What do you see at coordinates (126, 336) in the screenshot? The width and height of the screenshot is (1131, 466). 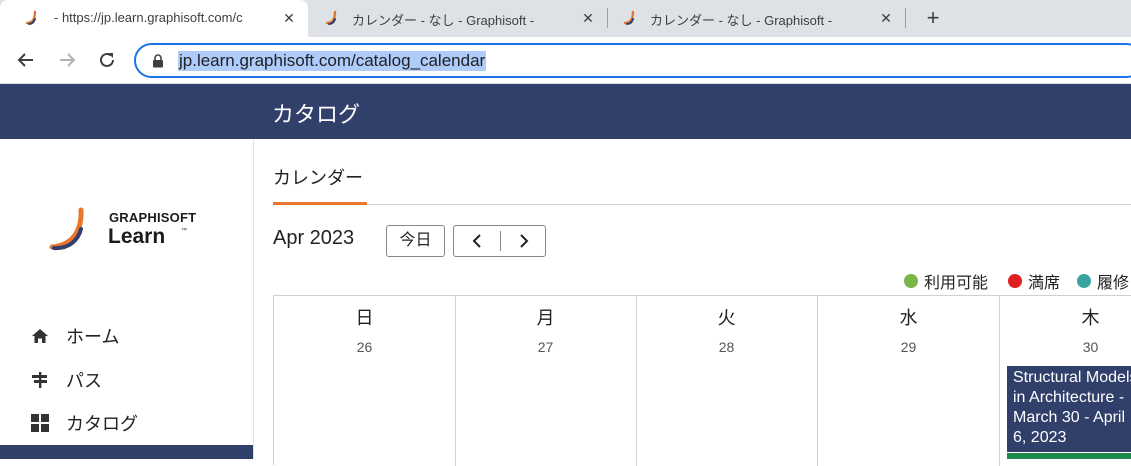 I see `sidebar-item-home: ホーム` at bounding box center [126, 336].